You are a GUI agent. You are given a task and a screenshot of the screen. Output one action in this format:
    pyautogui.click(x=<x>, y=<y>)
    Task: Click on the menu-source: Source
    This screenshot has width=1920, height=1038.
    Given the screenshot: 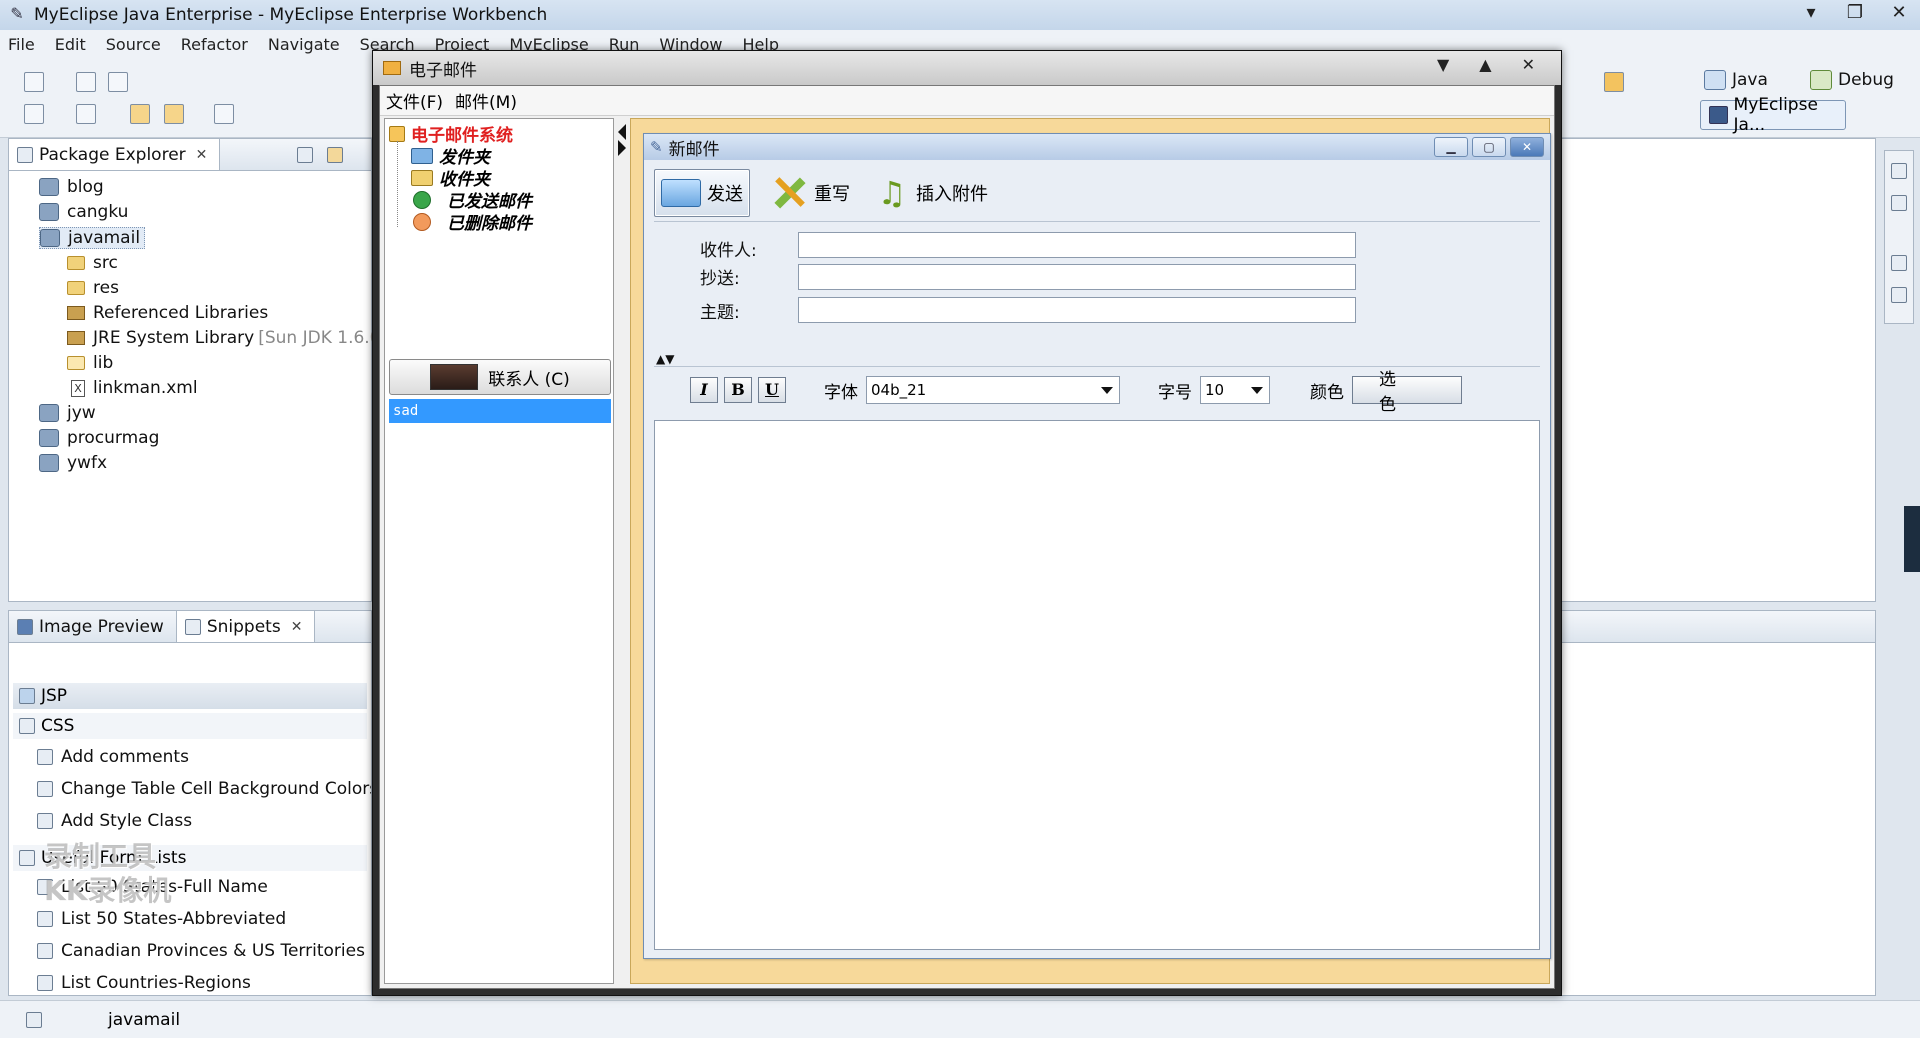 What is the action you would take?
    pyautogui.click(x=133, y=44)
    